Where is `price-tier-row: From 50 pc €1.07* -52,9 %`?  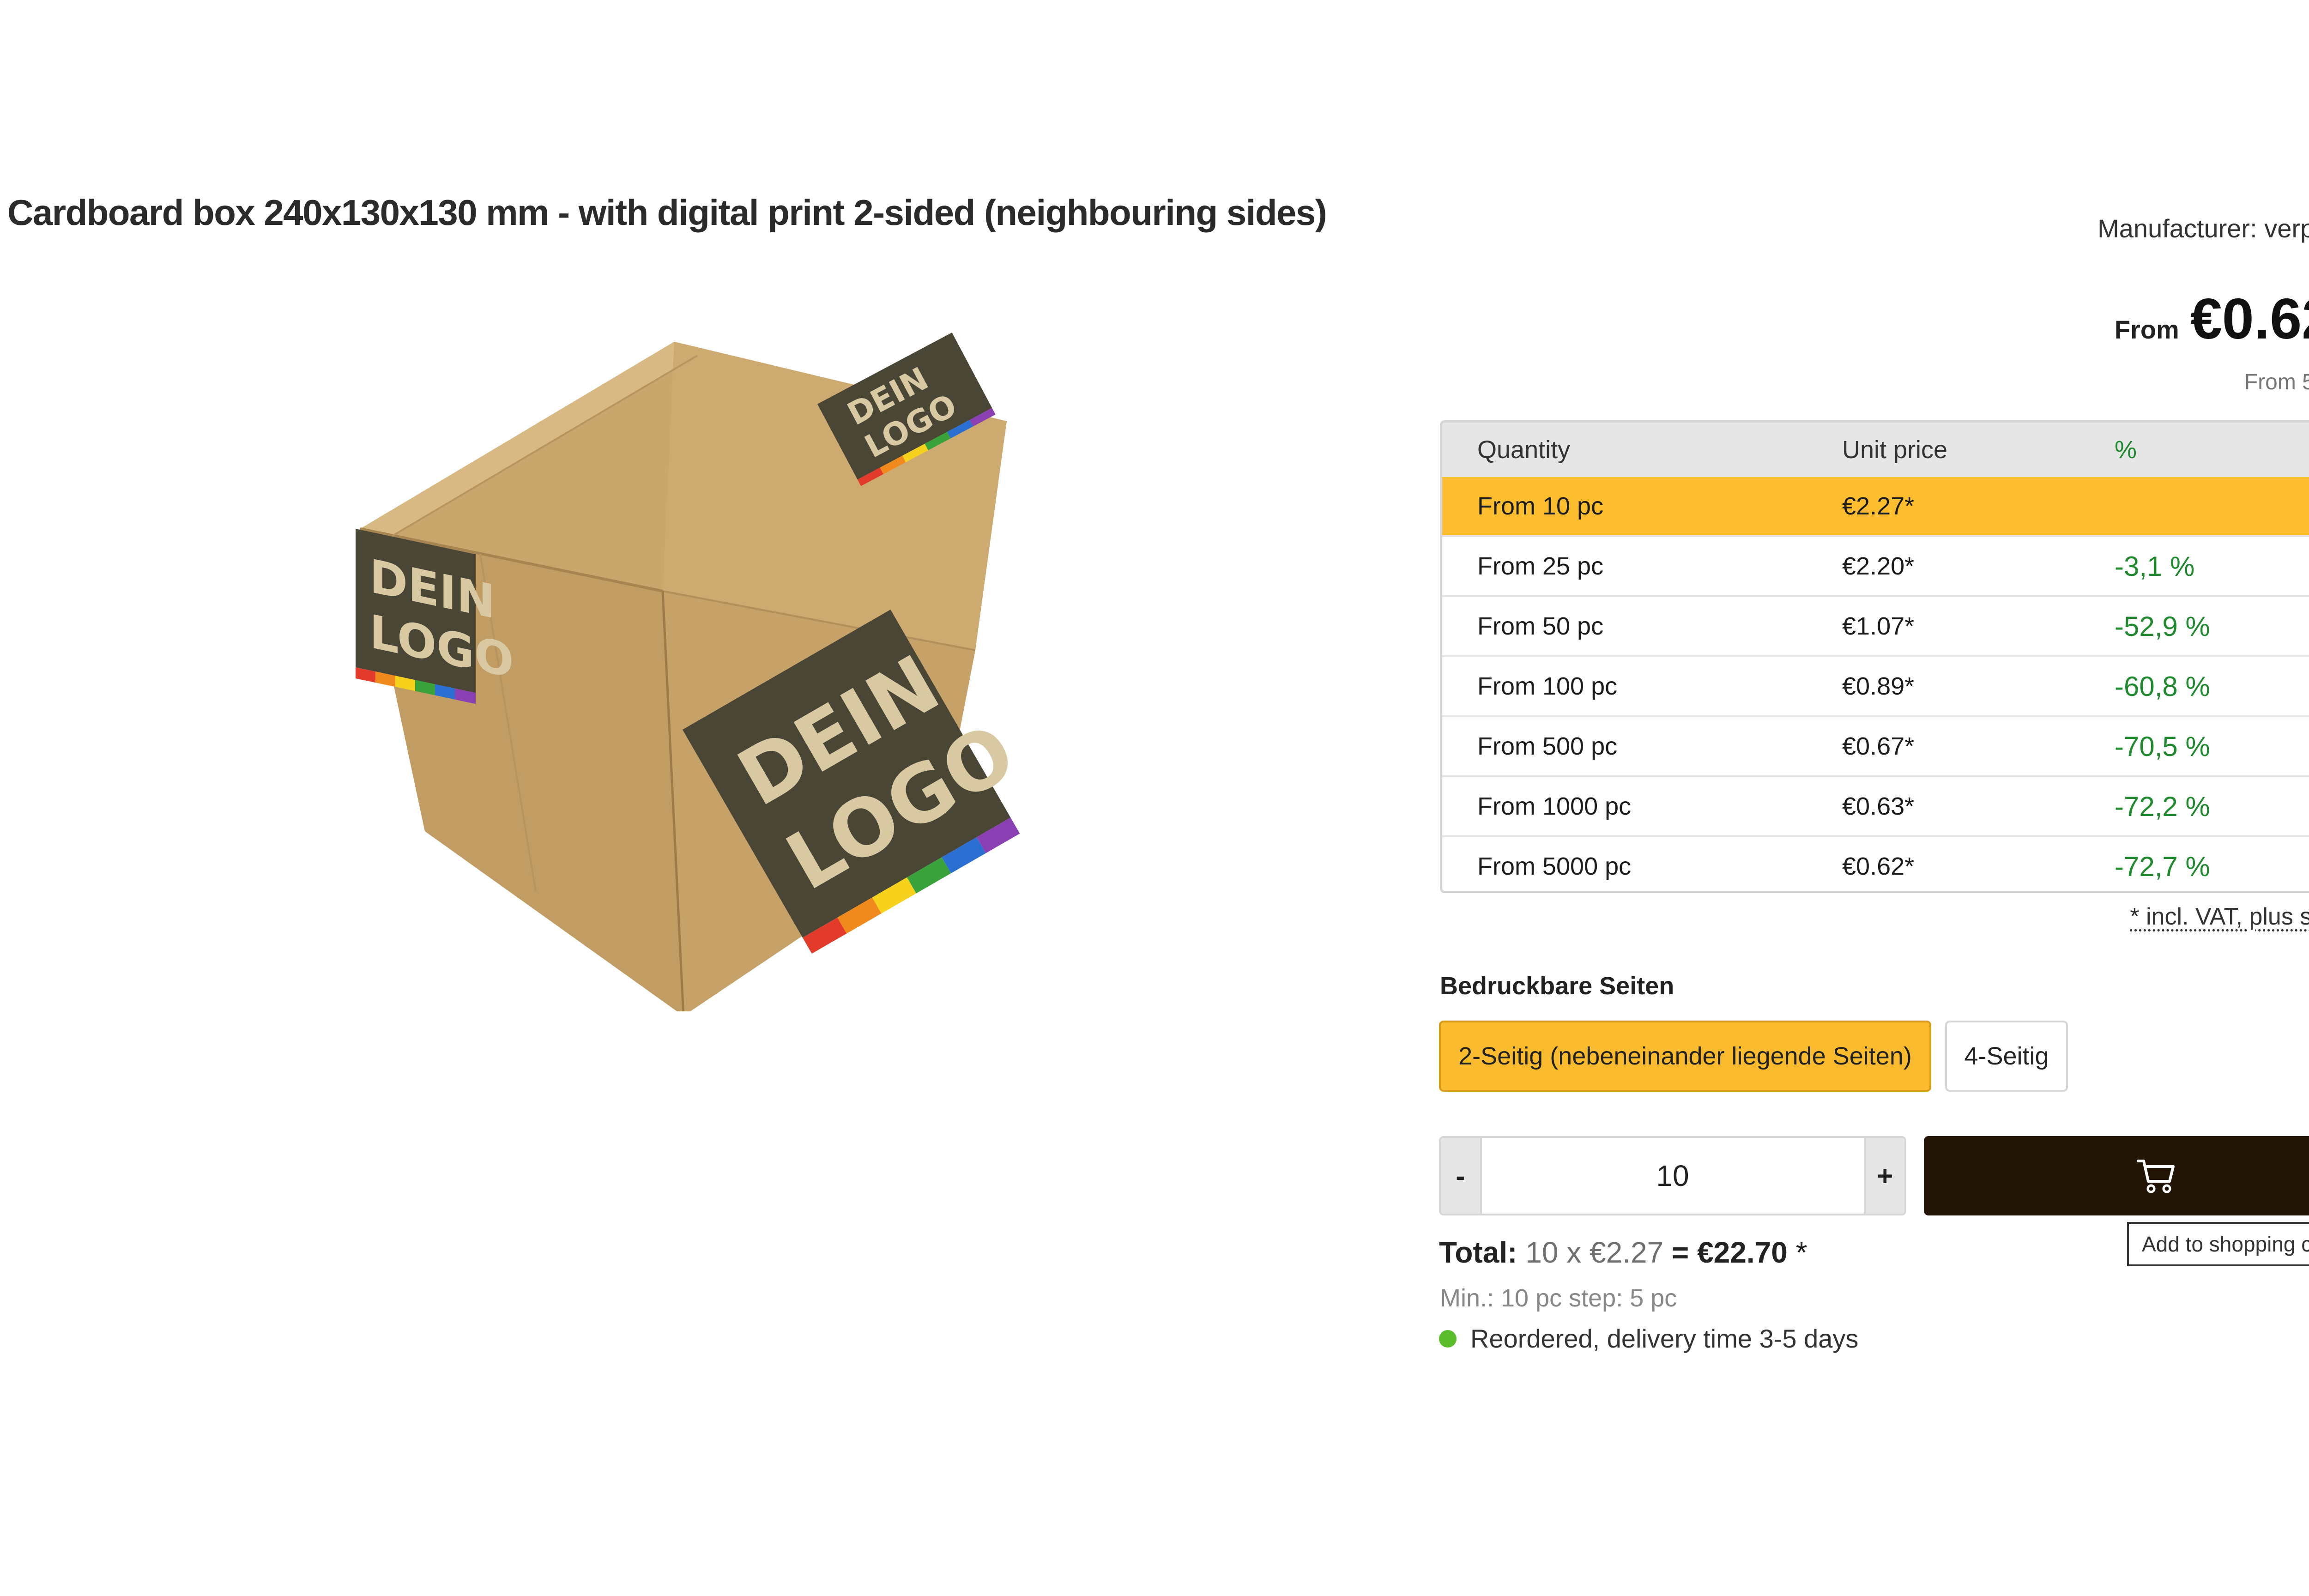 price-tier-row: From 50 pc €1.07* -52,9 % is located at coordinates (1875, 625).